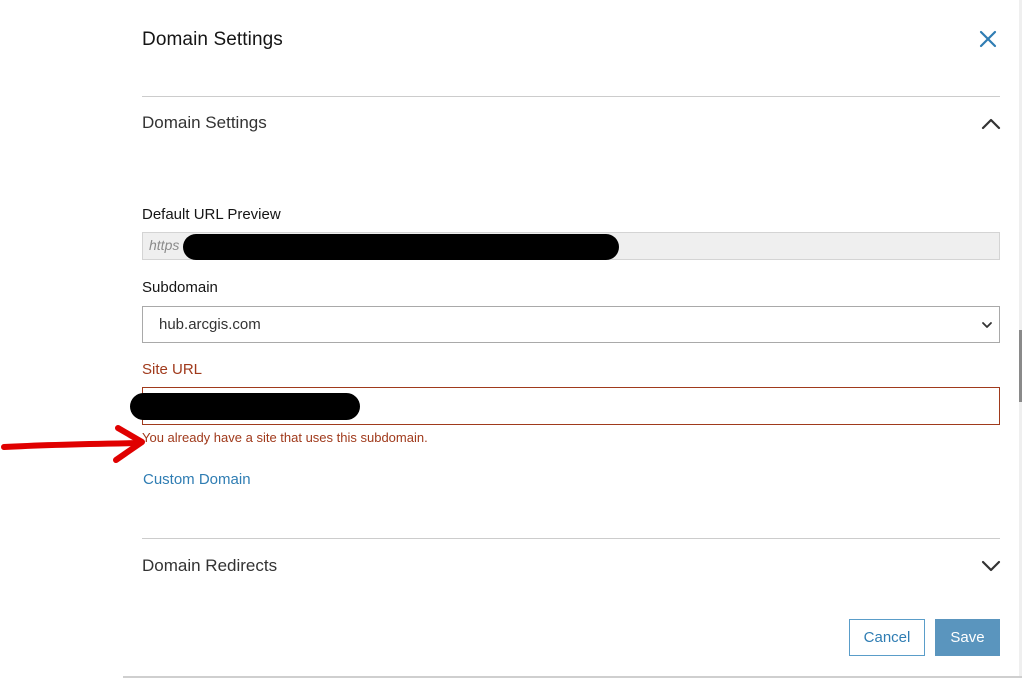 The width and height of the screenshot is (1022, 678). I want to click on red-arrow-icon, so click(73, 444).